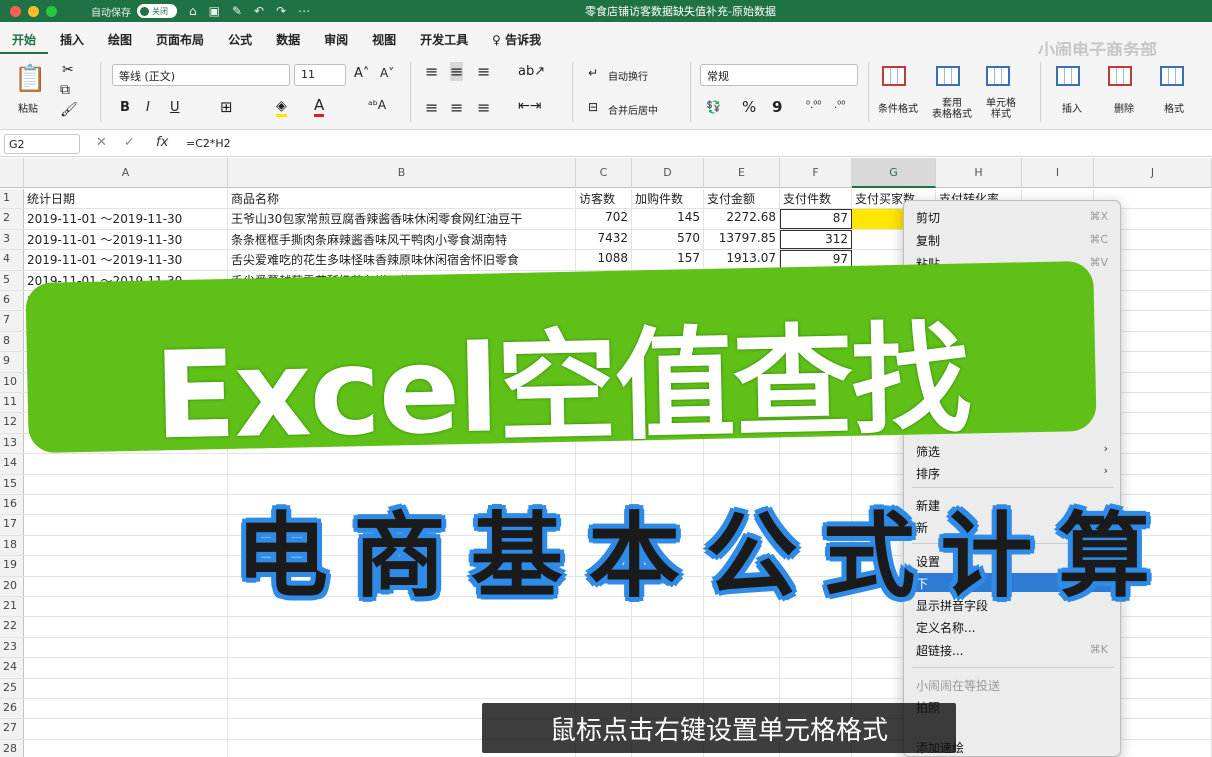 This screenshot has height=757, width=1212. I want to click on cell-styles-icon, so click(998, 76).